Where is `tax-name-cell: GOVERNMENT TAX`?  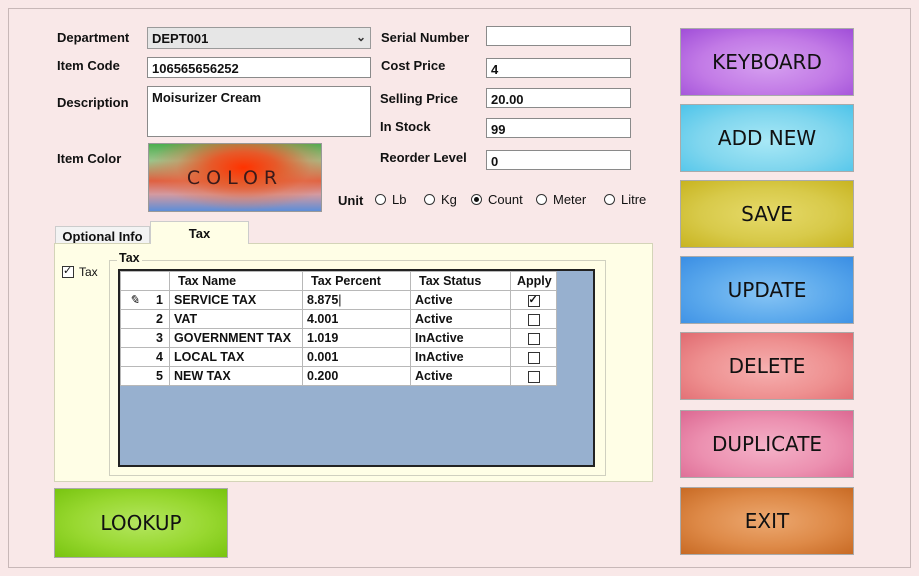 tax-name-cell: GOVERNMENT TAX is located at coordinates (236, 338).